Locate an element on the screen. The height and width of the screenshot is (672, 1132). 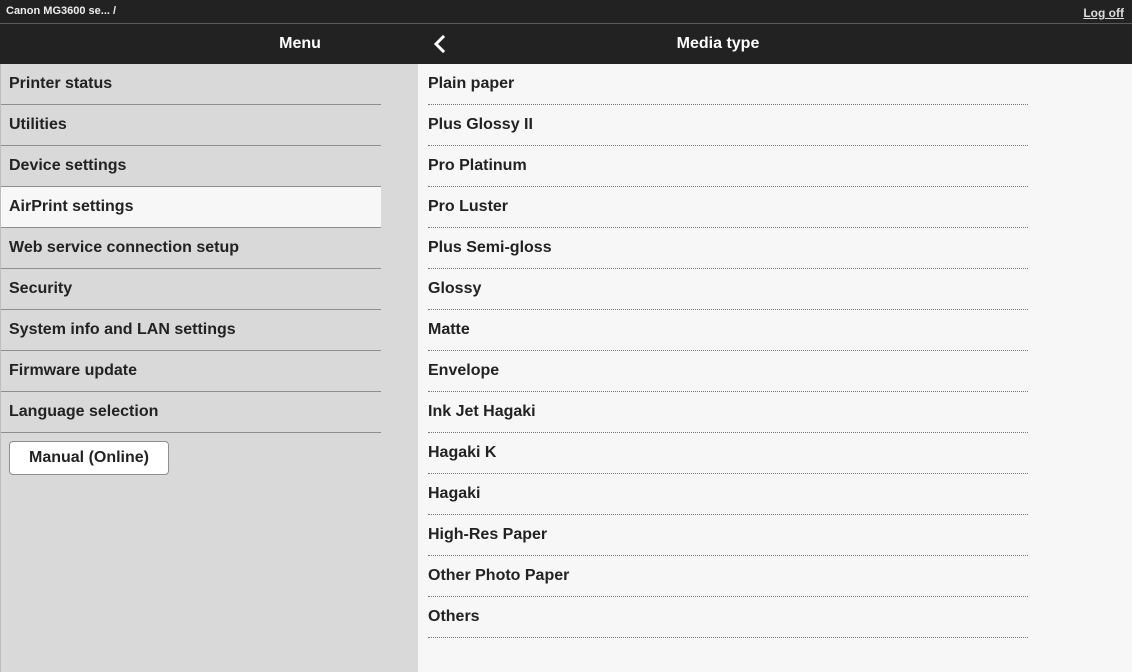
media-type-item: Glossy is located at coordinates (728, 289).